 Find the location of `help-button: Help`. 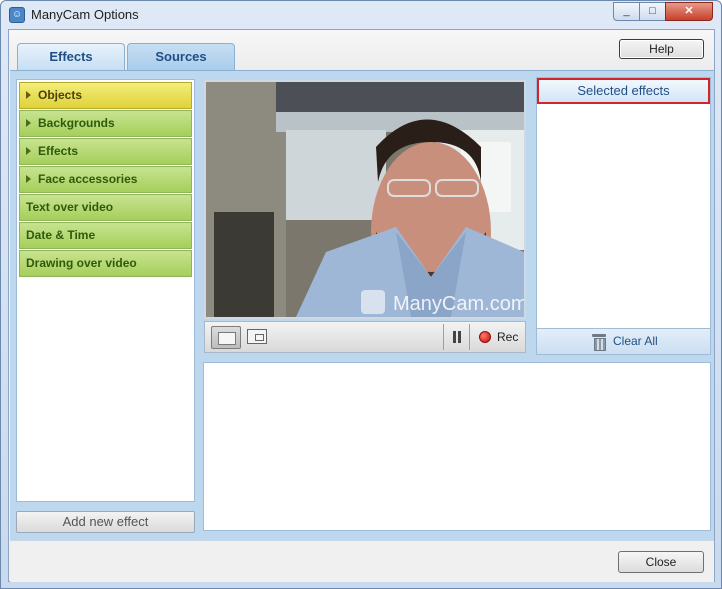

help-button: Help is located at coordinates (661, 49).